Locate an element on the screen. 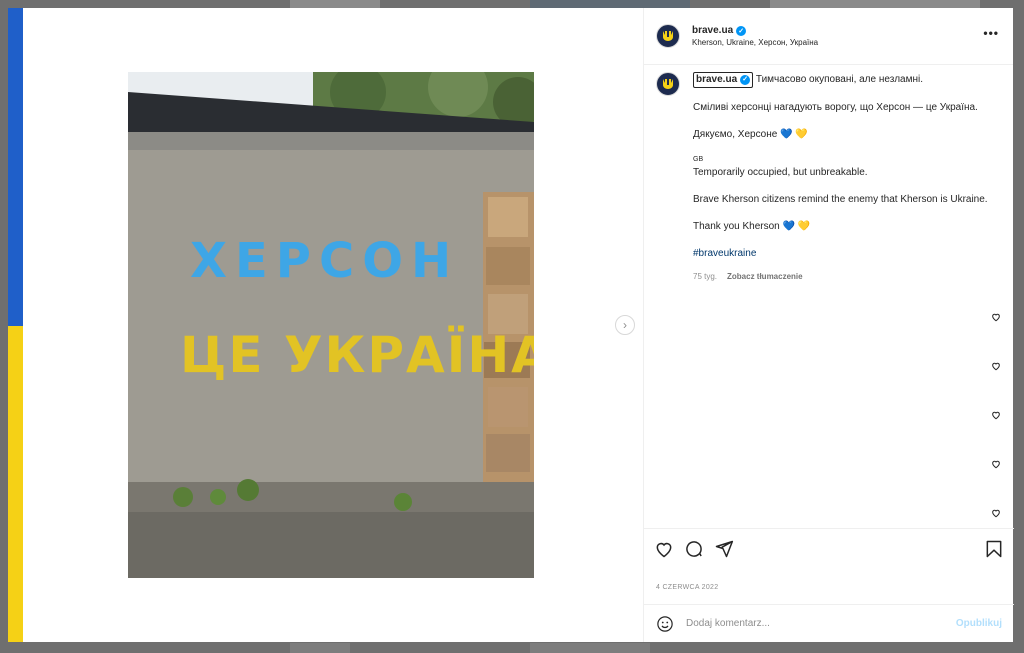  more-options-button: ••• is located at coordinates (991, 33).